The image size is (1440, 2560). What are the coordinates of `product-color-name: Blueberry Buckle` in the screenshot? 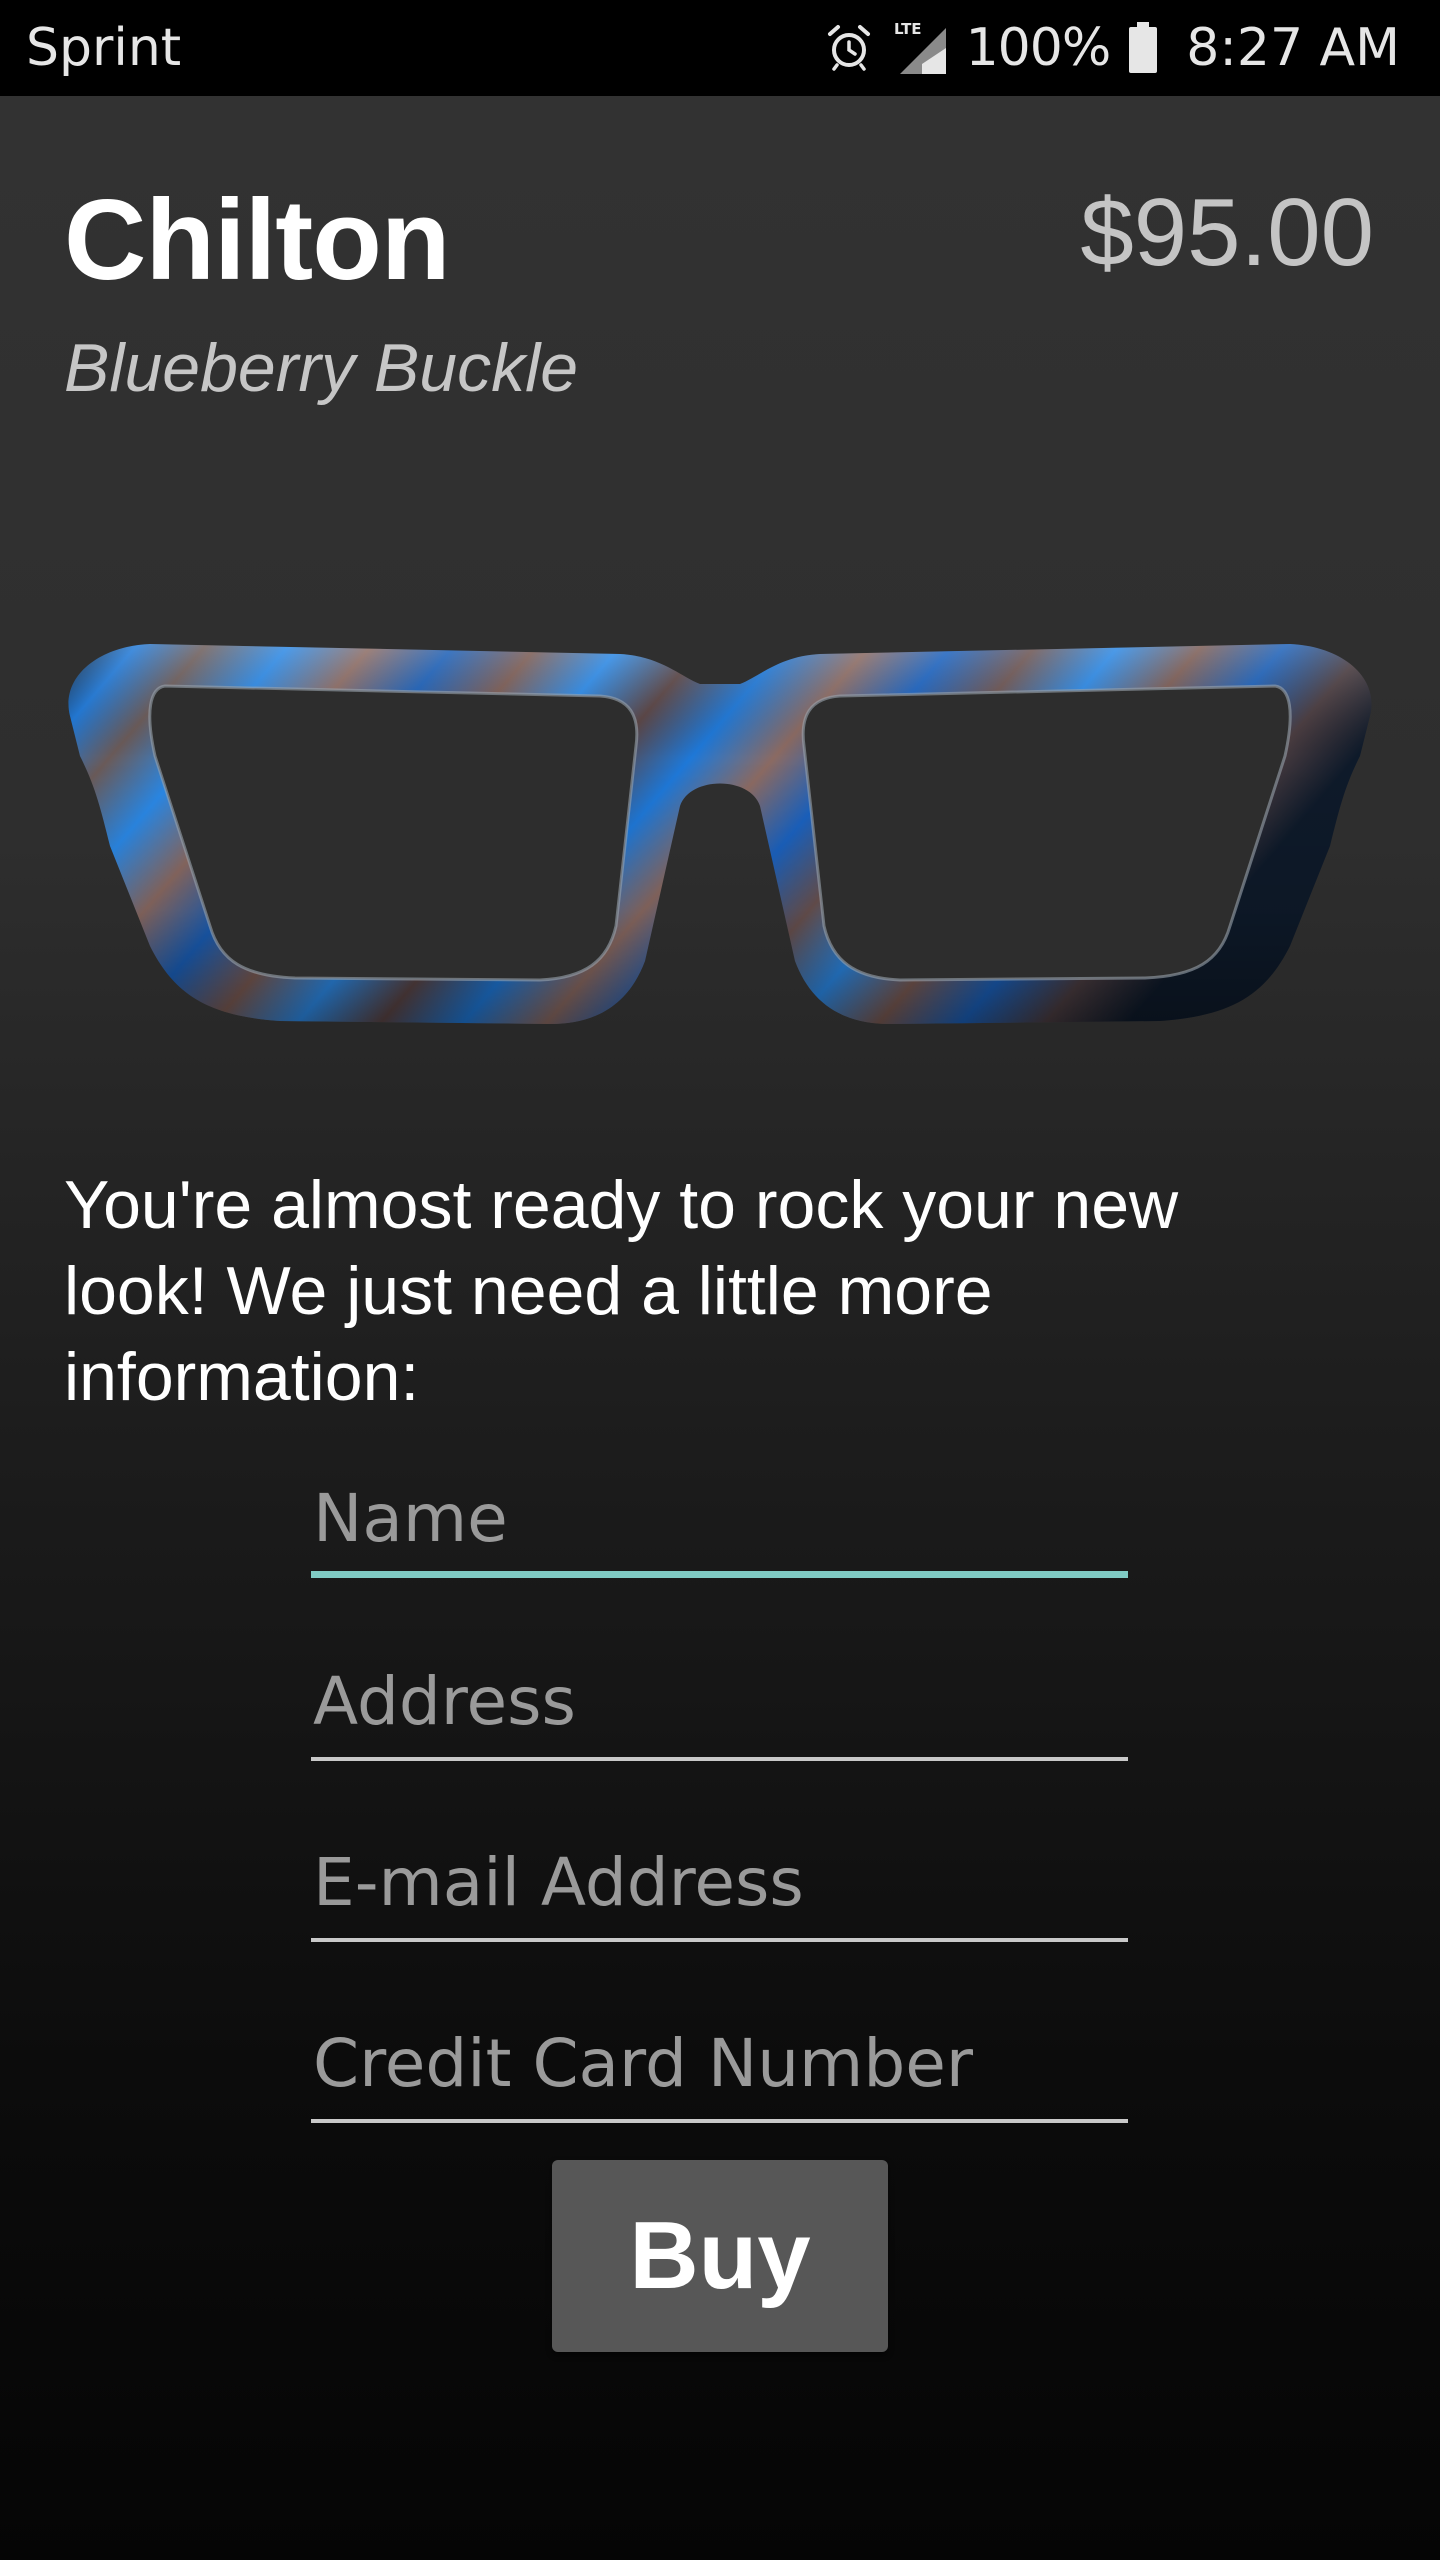 It's located at (321, 368).